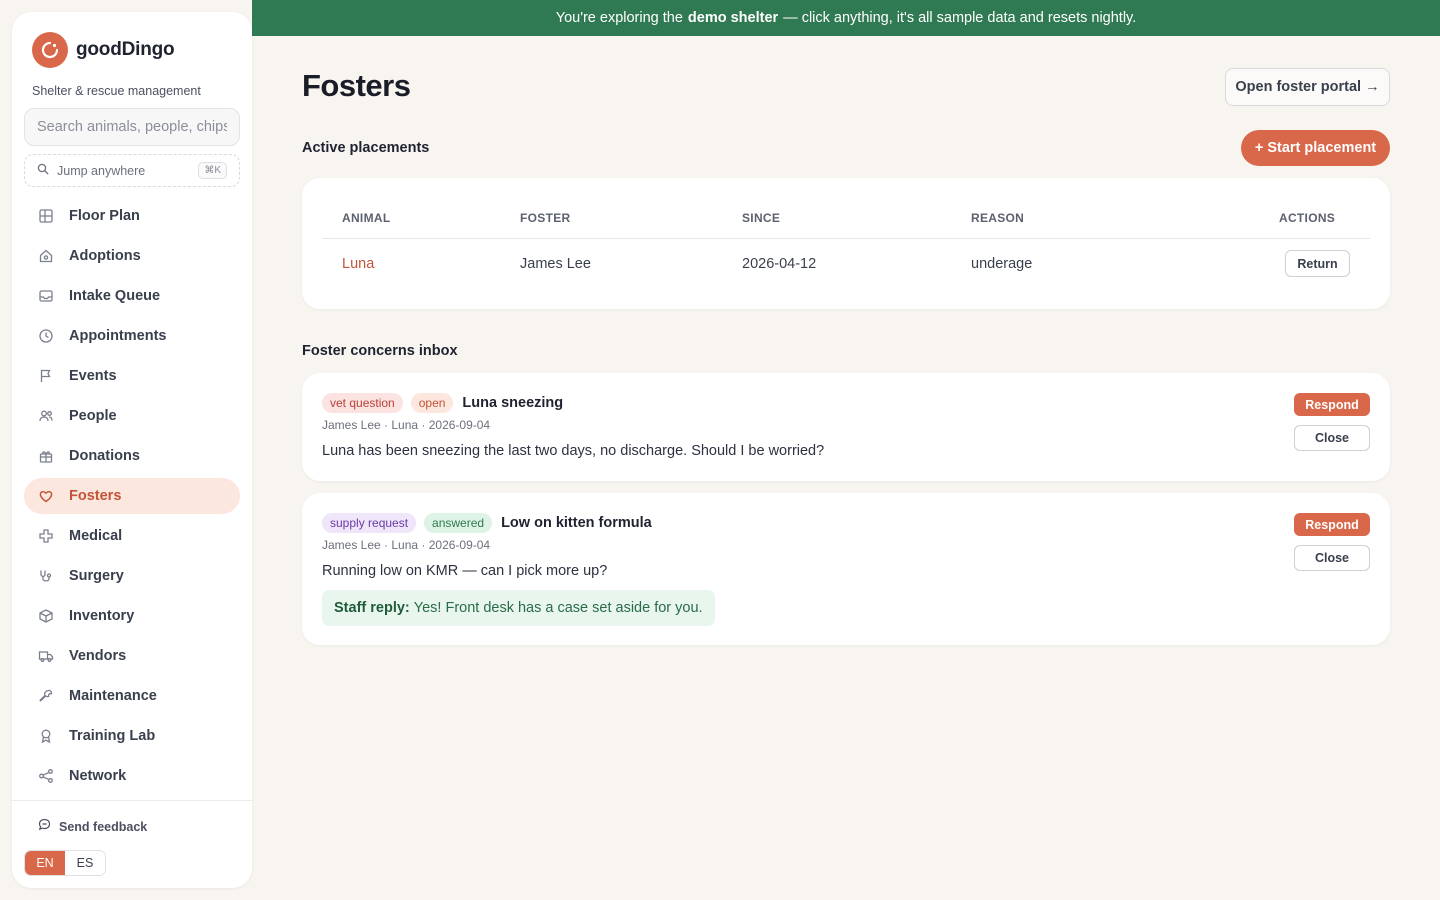 This screenshot has height=900, width=1440. I want to click on column-header-actions: ACTIONS, so click(1307, 218).